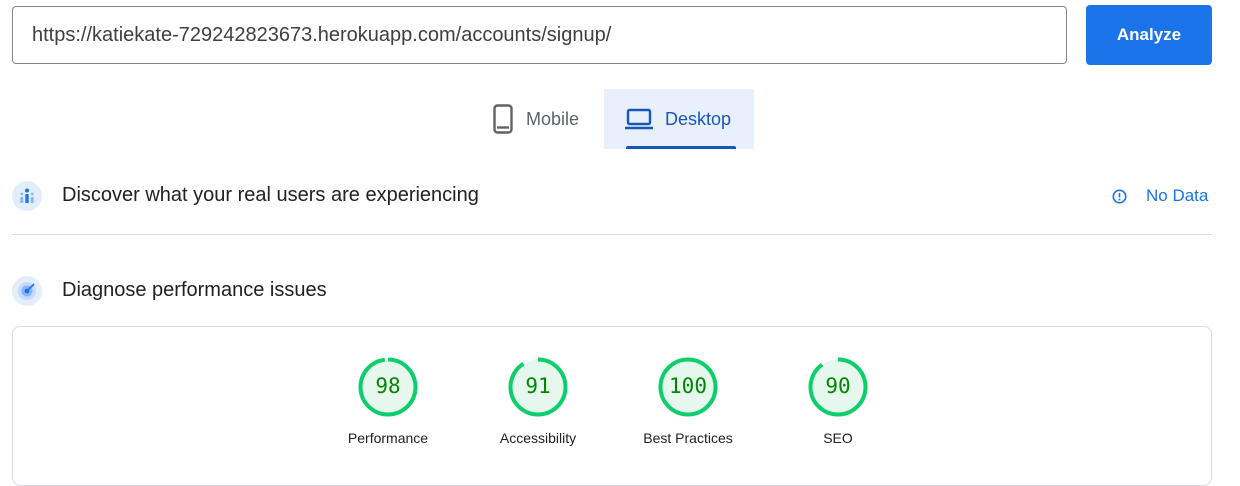  What do you see at coordinates (388, 386) in the screenshot?
I see `score-value: 98` at bounding box center [388, 386].